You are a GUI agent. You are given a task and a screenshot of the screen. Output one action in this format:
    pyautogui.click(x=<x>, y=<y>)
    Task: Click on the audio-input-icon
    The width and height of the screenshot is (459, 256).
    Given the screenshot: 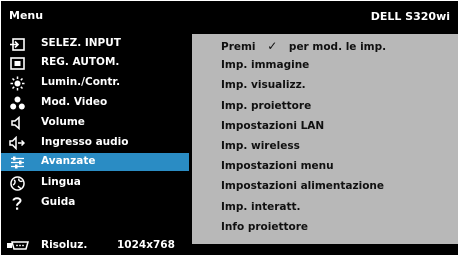 What is the action you would take?
    pyautogui.click(x=17, y=143)
    